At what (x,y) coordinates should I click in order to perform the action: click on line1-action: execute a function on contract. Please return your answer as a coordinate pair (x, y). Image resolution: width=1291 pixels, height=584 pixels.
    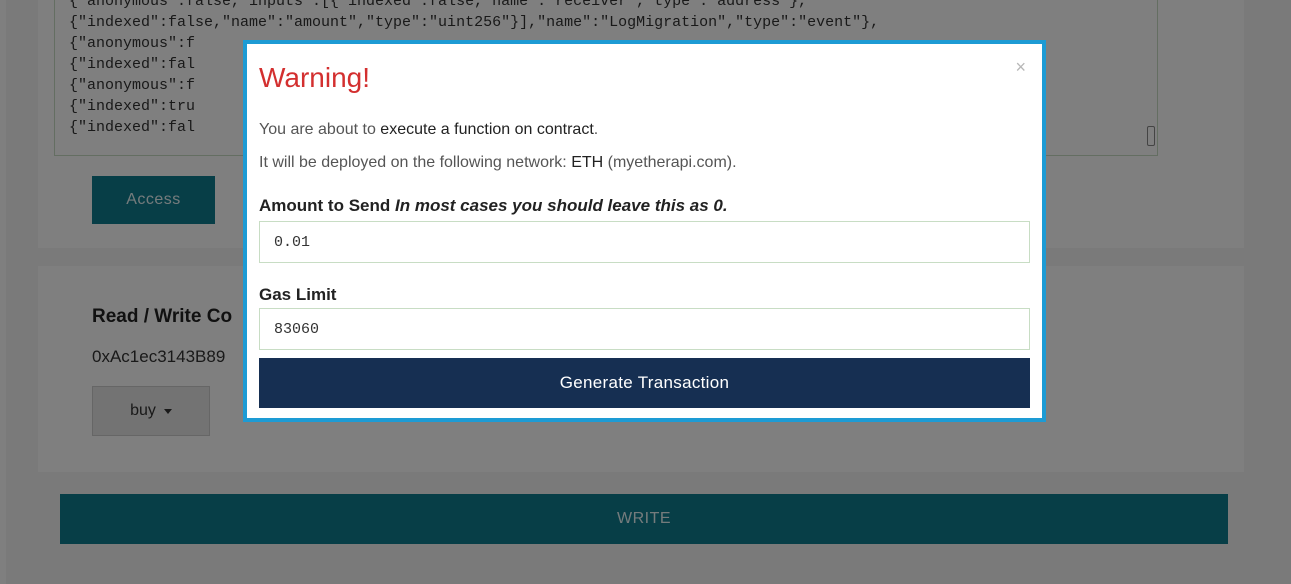
    Looking at the image, I should click on (487, 129).